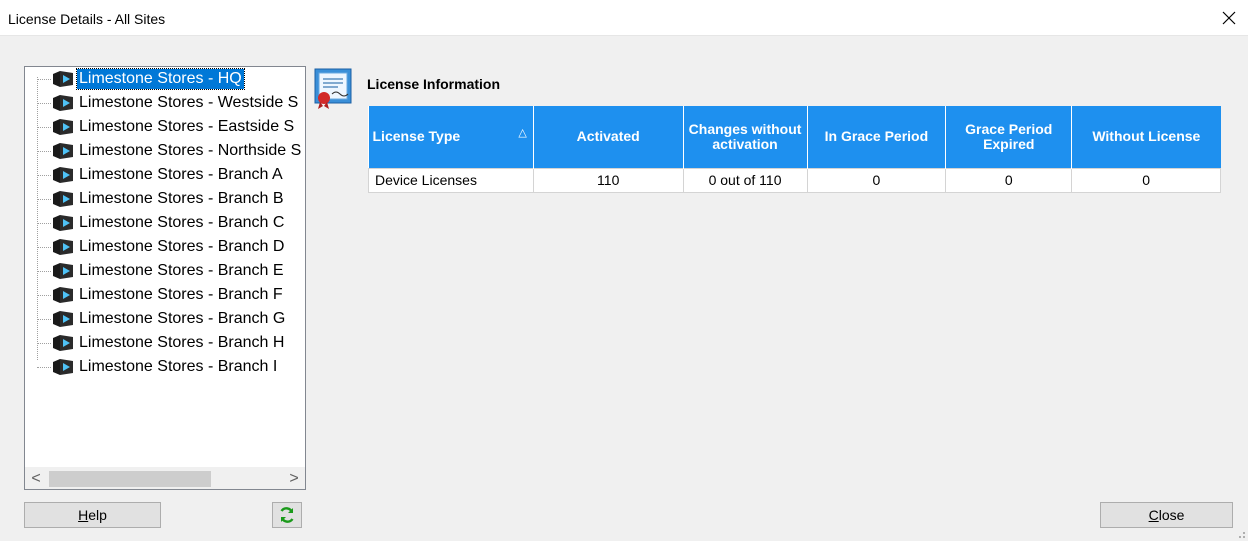 This screenshot has height=541, width=1248. I want to click on tree-item-label: Limestone Stores - Branch A, so click(181, 174).